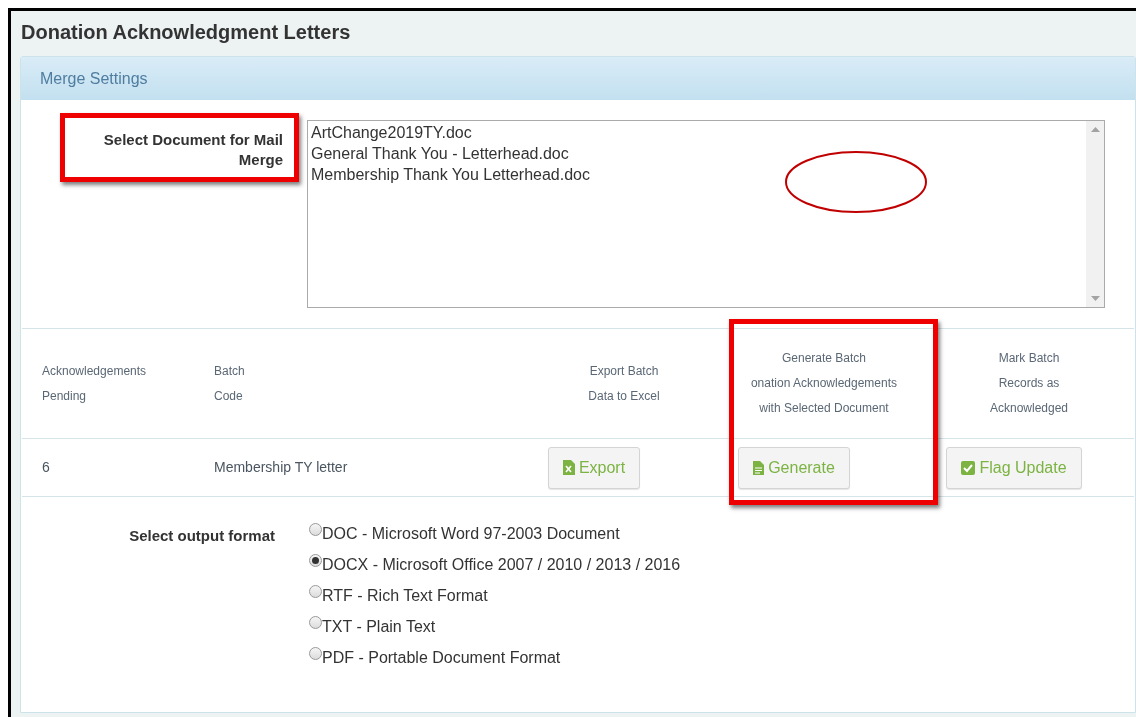 The width and height of the screenshot is (1136, 717). I want to click on column-header: Export Batch Data to Excel, so click(624, 383).